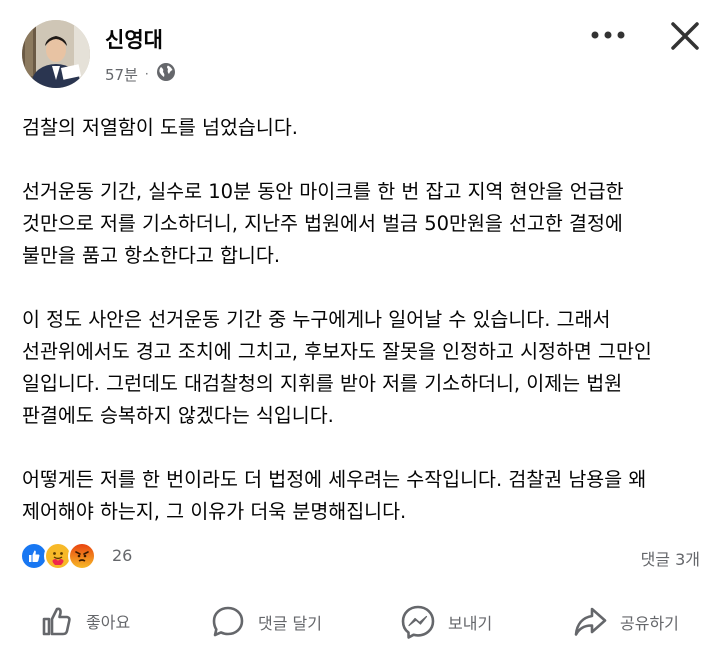 The height and width of the screenshot is (658, 720). Describe the element at coordinates (670, 558) in the screenshot. I see `comment-count: 댓글 3개` at that location.